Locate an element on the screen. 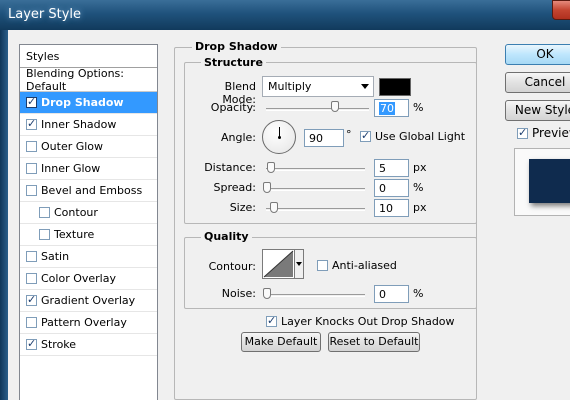  styles-item-label: Gradient Overlay is located at coordinates (88, 300).